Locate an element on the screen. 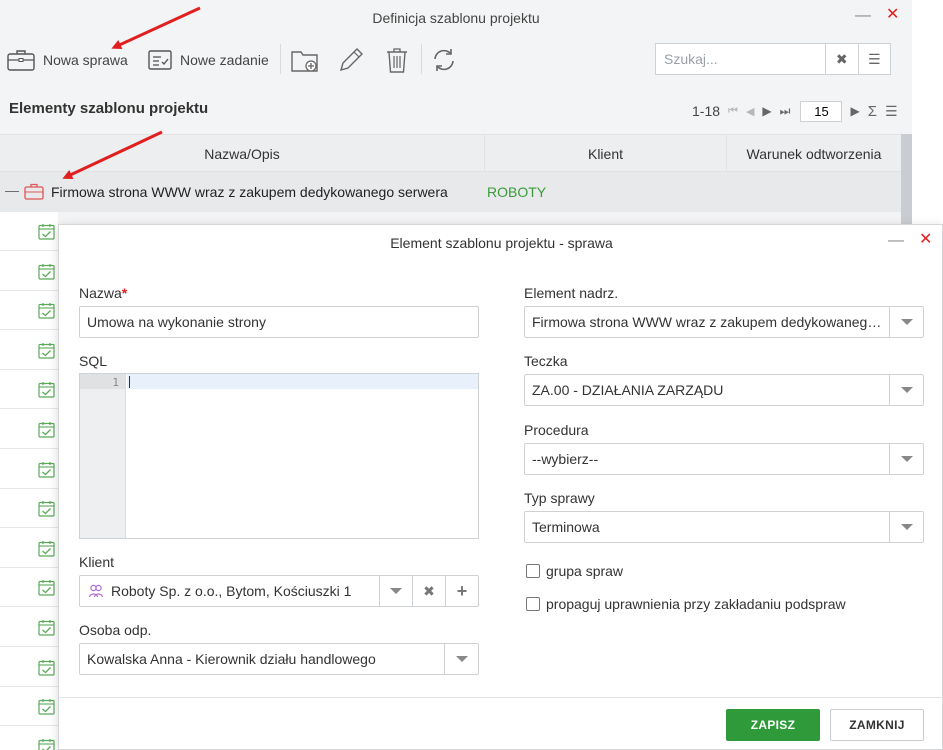 Image resolution: width=943 pixels, height=750 pixels. column-header-condition: Warunek odtworzenia is located at coordinates (814, 154).